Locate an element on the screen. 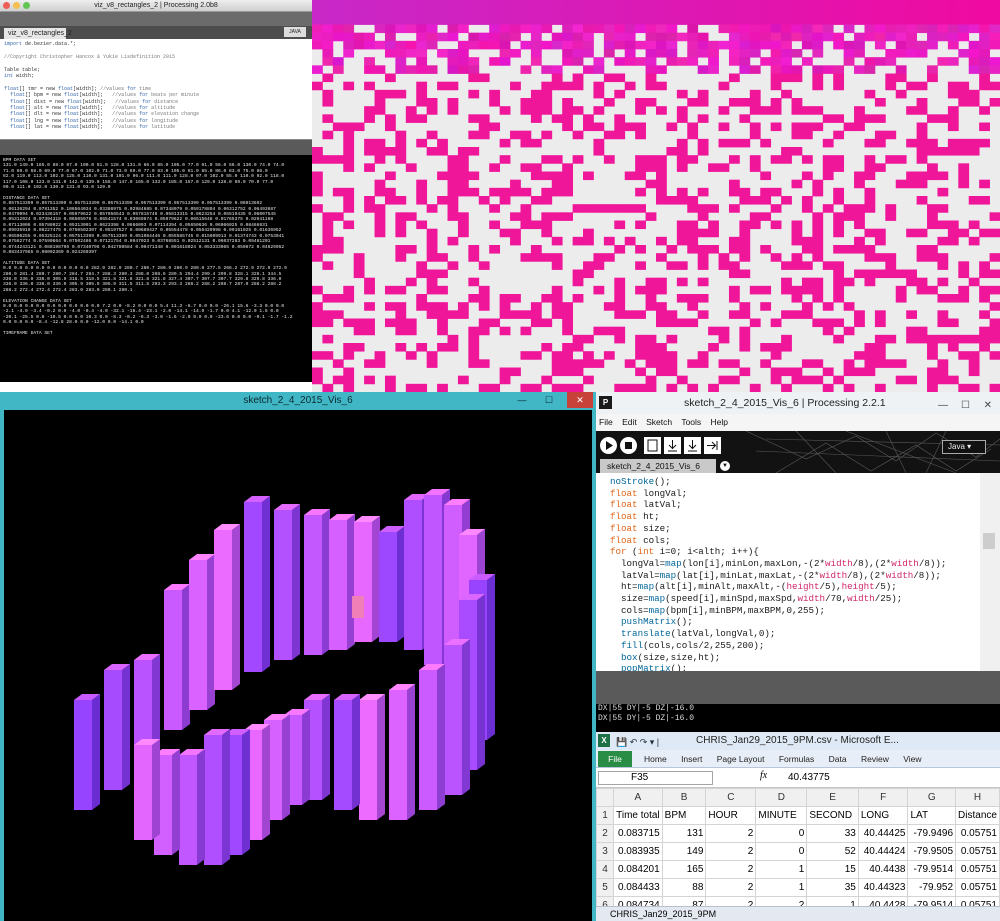 This screenshot has height=921, width=1000. table-cell: 149 is located at coordinates (684, 851).